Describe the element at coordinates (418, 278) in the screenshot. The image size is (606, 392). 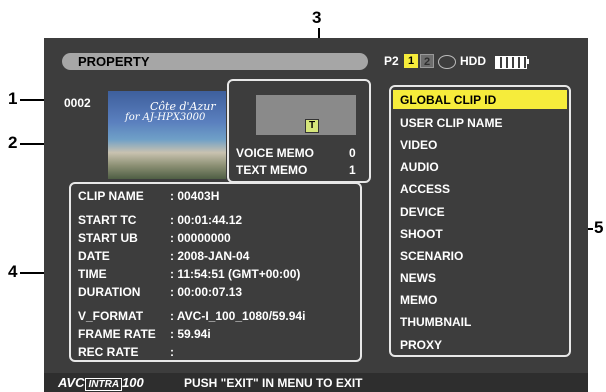
I see `menu-item-news: NEWS` at that location.